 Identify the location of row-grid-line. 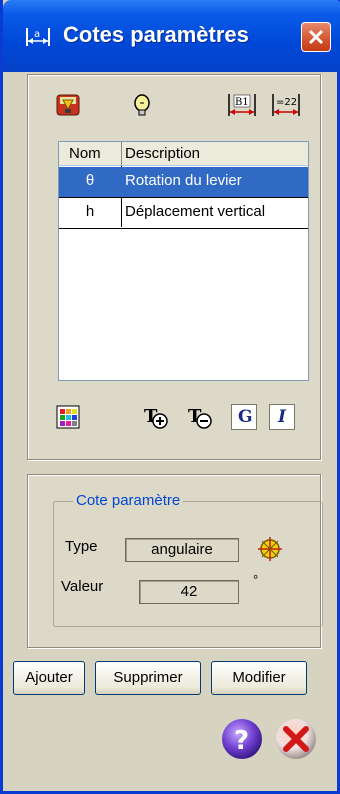
(183, 228).